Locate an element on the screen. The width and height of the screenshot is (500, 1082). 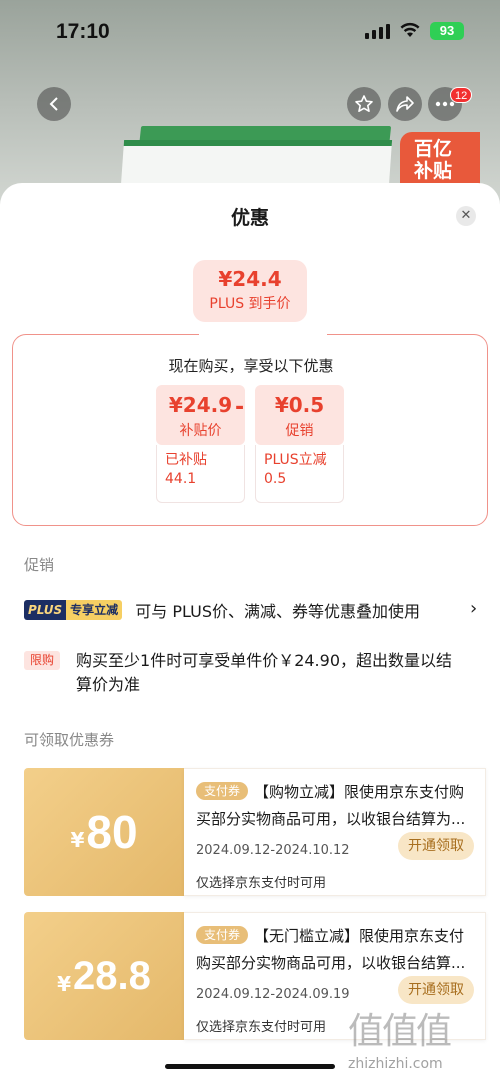
favorite-button is located at coordinates (364, 104).